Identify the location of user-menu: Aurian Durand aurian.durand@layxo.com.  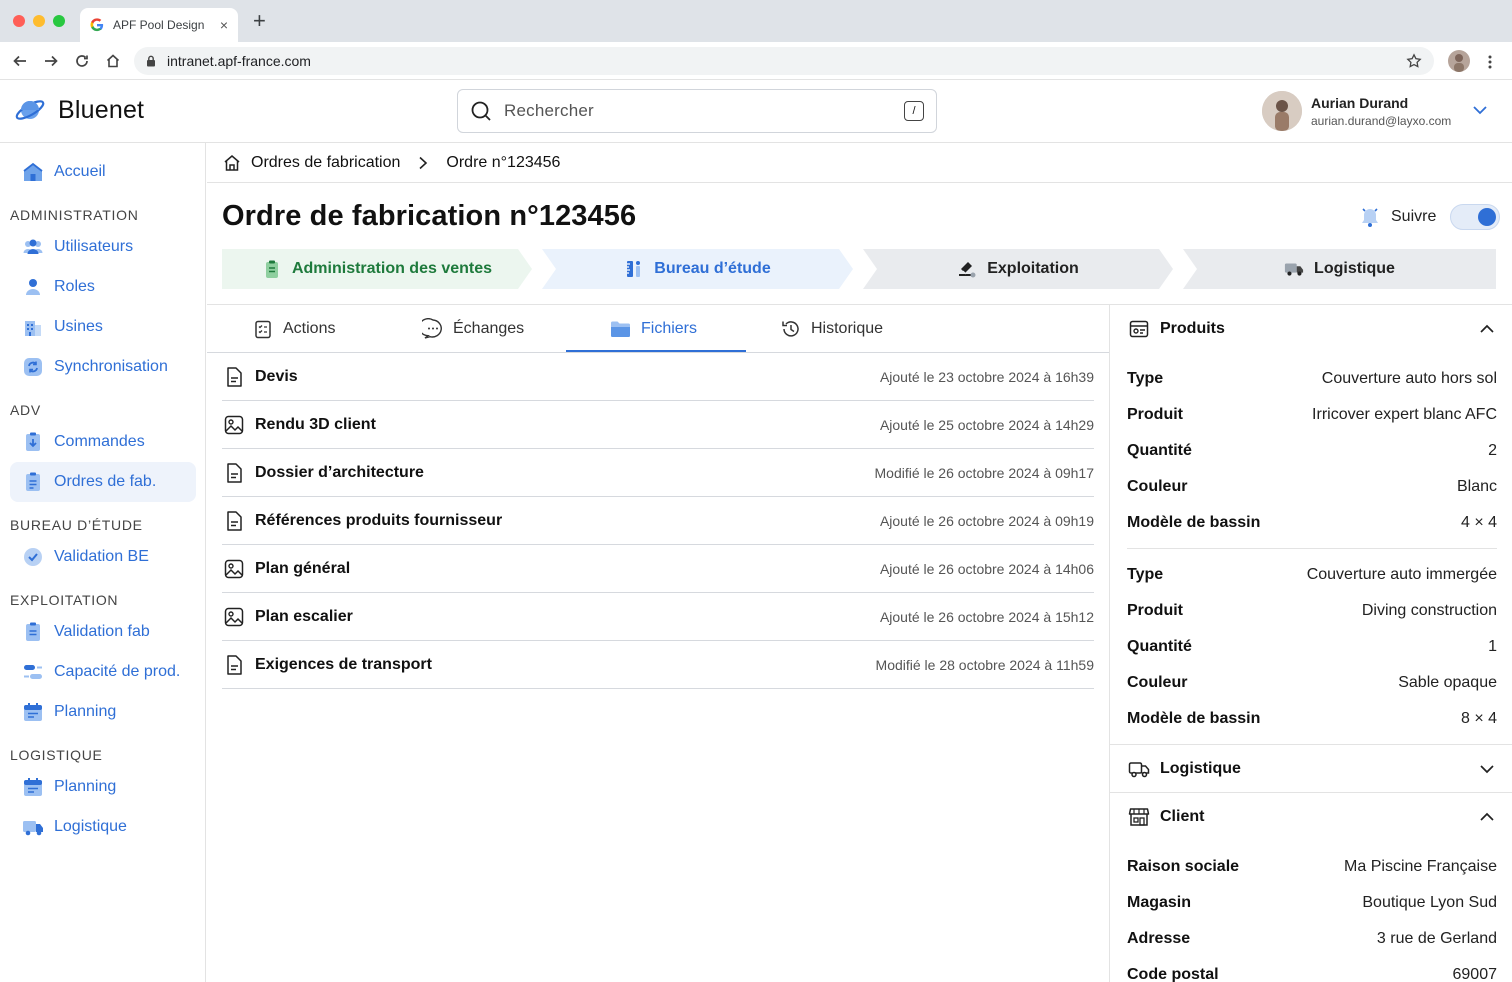
(1356, 111).